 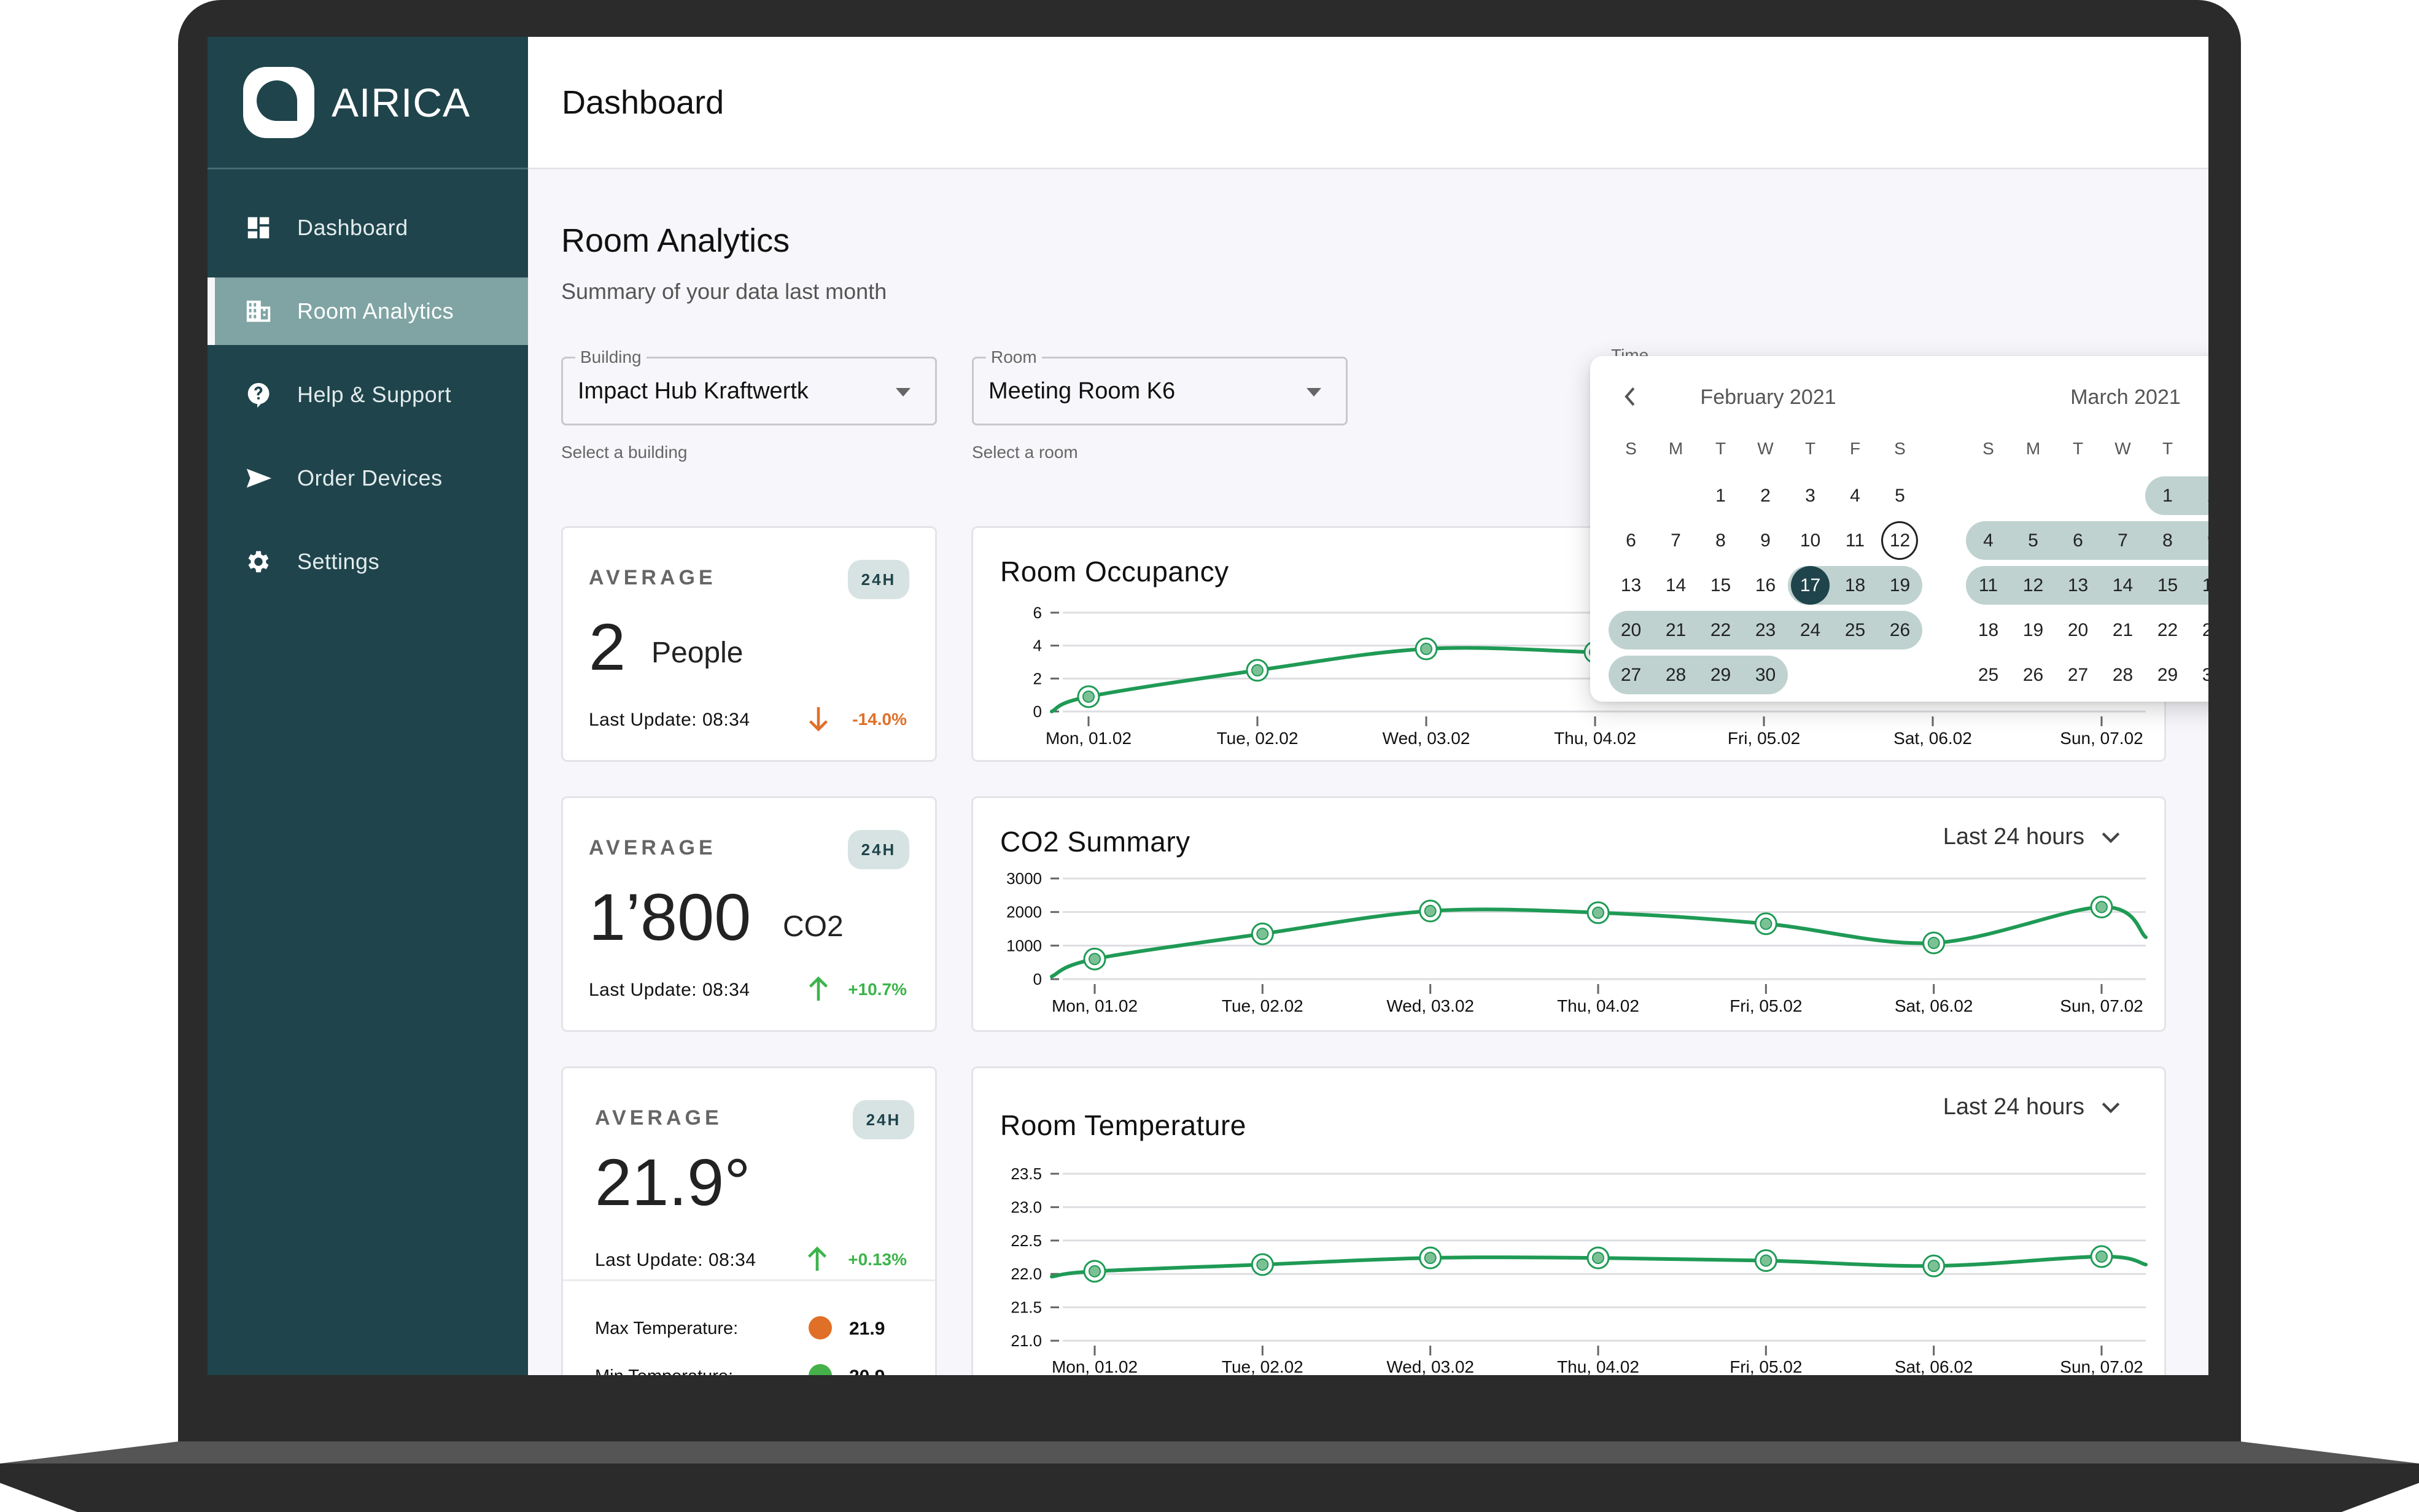 What do you see at coordinates (813, 926) in the screenshot?
I see `kpi-unit: CO2` at bounding box center [813, 926].